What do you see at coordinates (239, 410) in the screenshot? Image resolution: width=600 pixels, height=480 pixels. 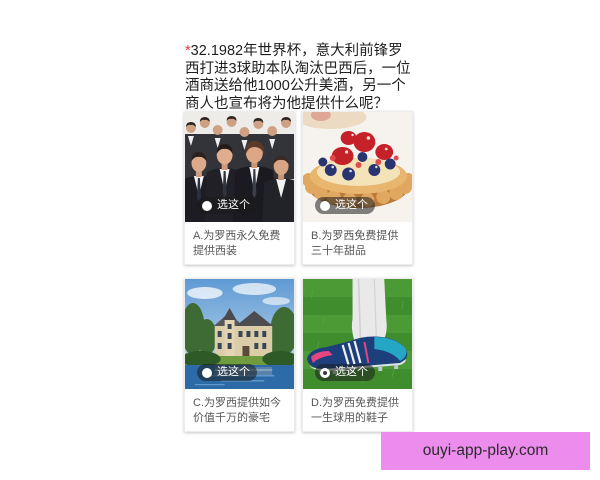 I see `option-c-caption: C.为罗西提供如今 价值千万的豪宅` at bounding box center [239, 410].